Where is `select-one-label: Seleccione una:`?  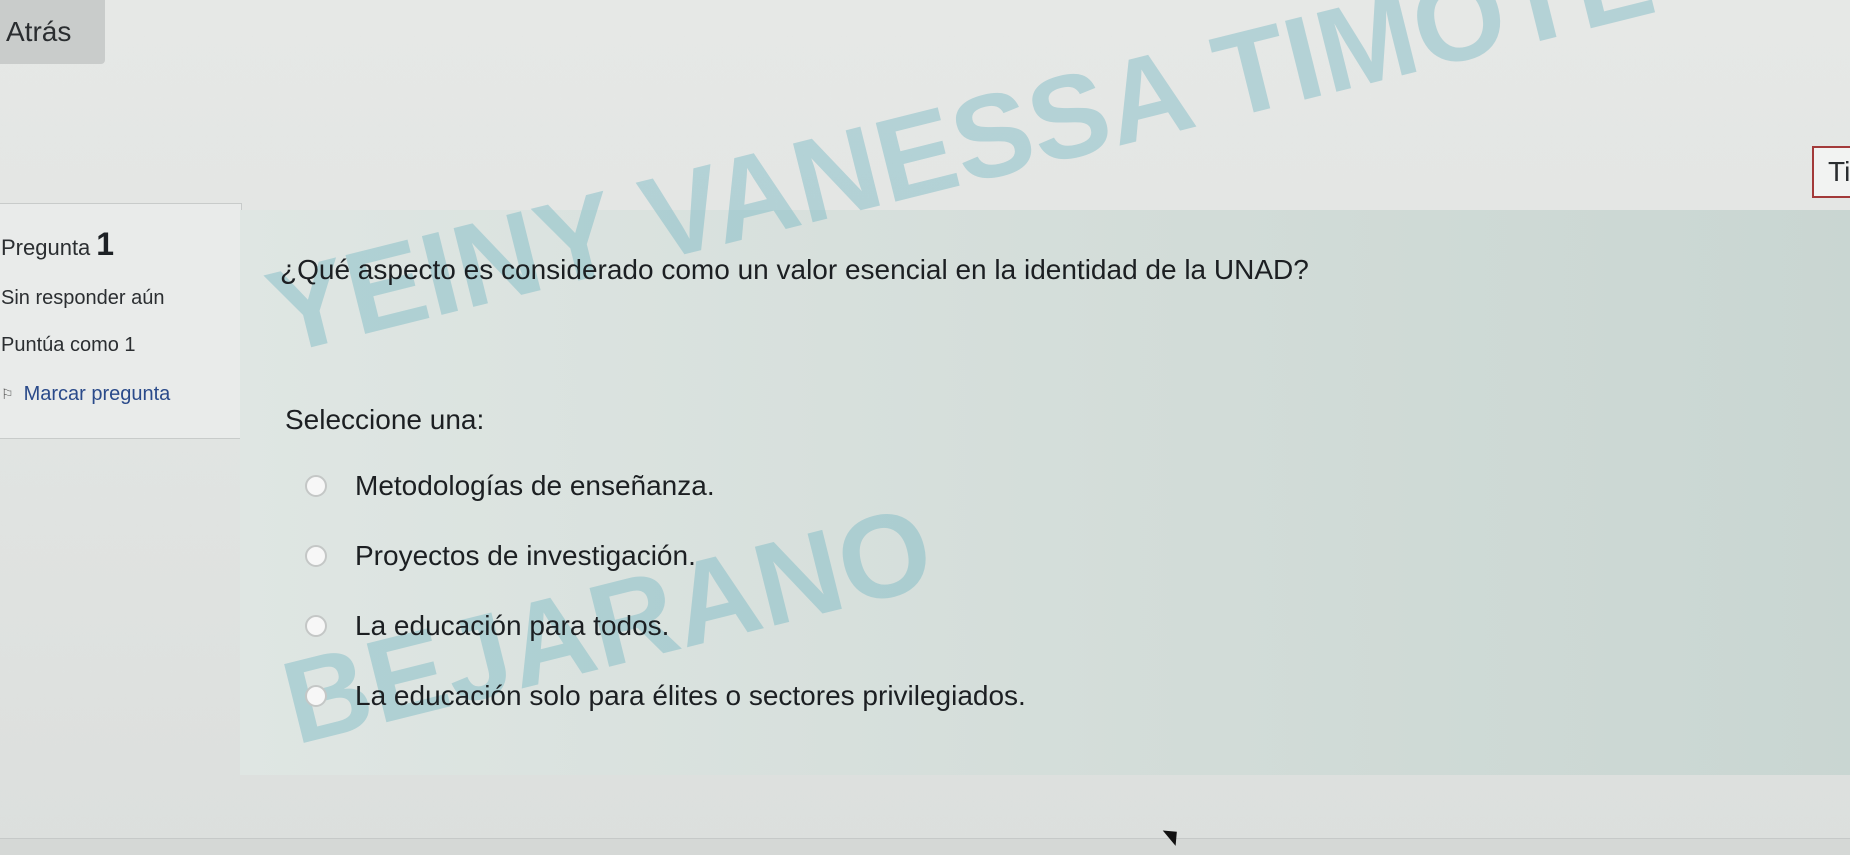 select-one-label: Seleccione una: is located at coordinates (385, 419).